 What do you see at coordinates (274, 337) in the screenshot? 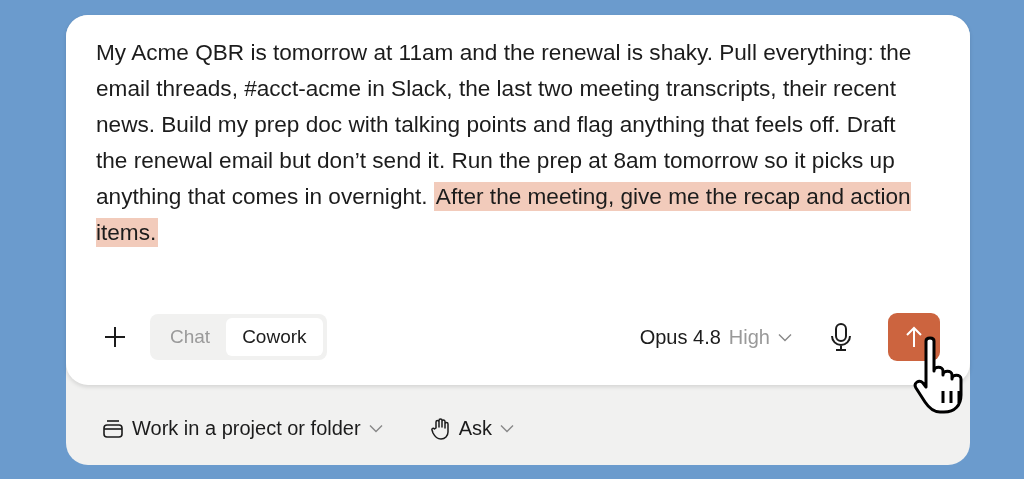
I see `mode-tab: Cowork` at bounding box center [274, 337].